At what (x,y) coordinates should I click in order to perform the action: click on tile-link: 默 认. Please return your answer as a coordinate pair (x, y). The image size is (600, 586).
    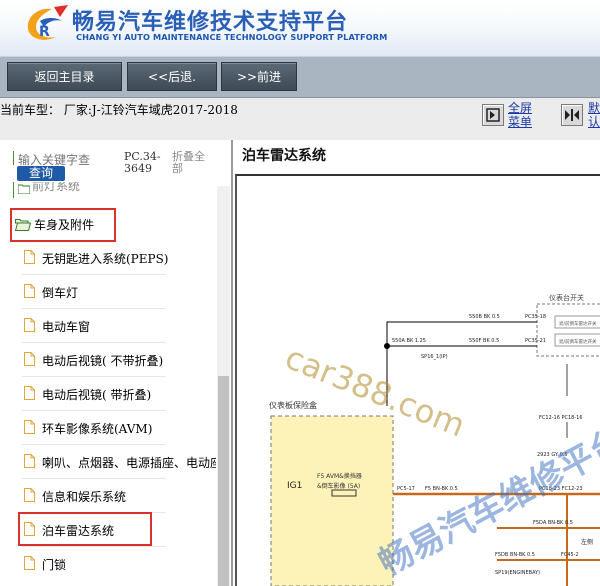
    Looking at the image, I should click on (594, 115).